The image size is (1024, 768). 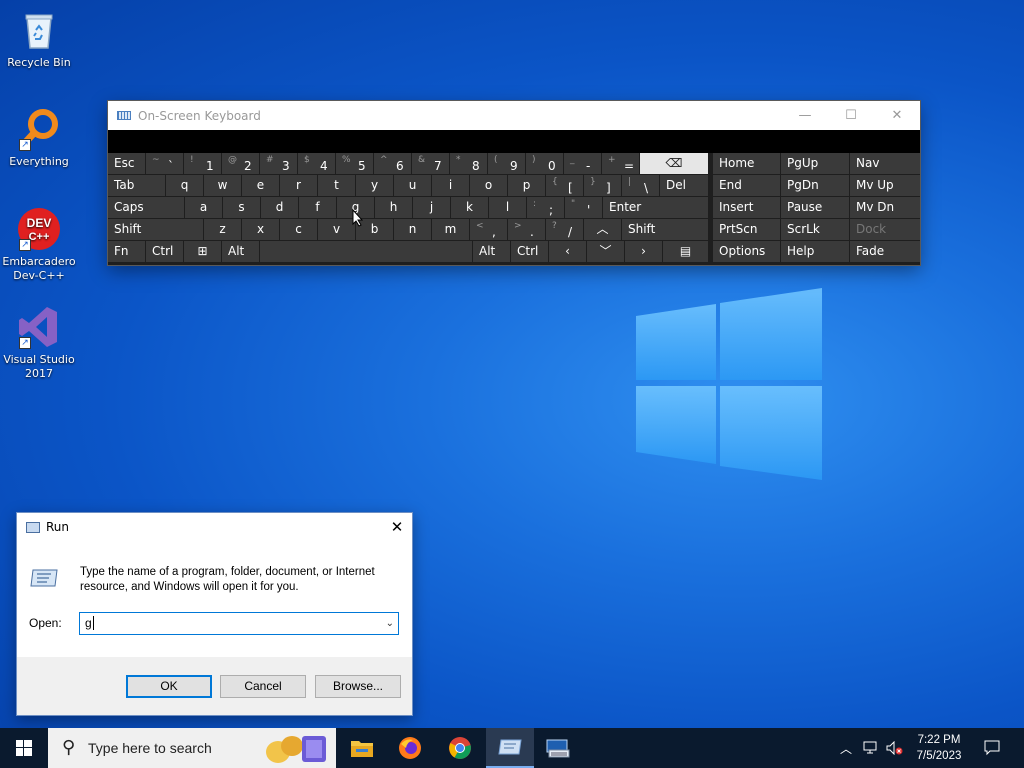 What do you see at coordinates (605, 251) in the screenshot?
I see `key-arrow-down: ﹀` at bounding box center [605, 251].